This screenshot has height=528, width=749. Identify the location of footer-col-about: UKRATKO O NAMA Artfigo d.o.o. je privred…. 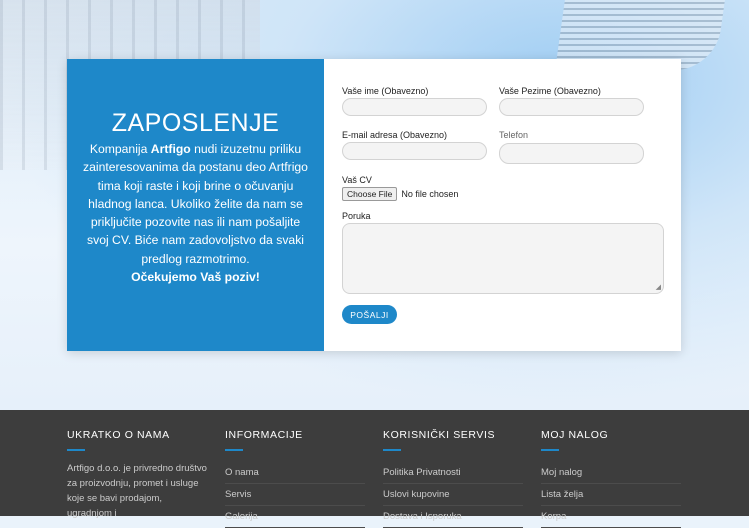
(142, 475).